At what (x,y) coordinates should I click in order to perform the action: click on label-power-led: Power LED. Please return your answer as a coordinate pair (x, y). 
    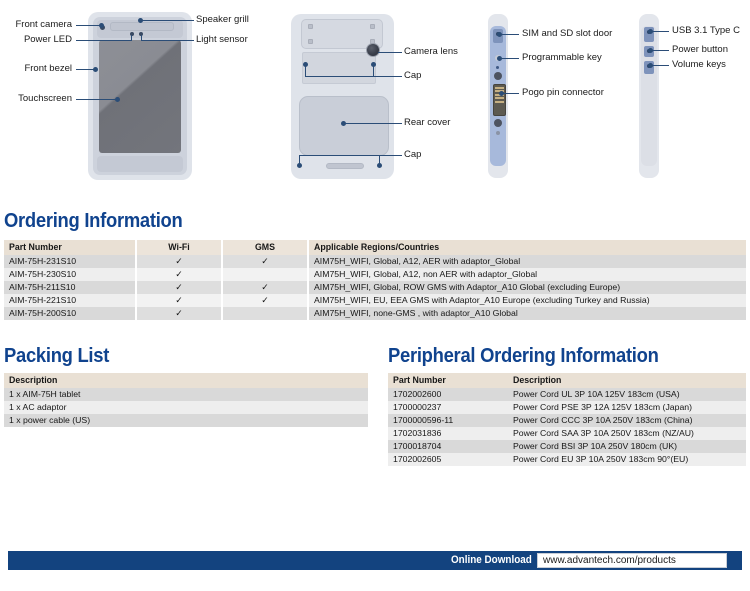
    Looking at the image, I should click on (47, 39).